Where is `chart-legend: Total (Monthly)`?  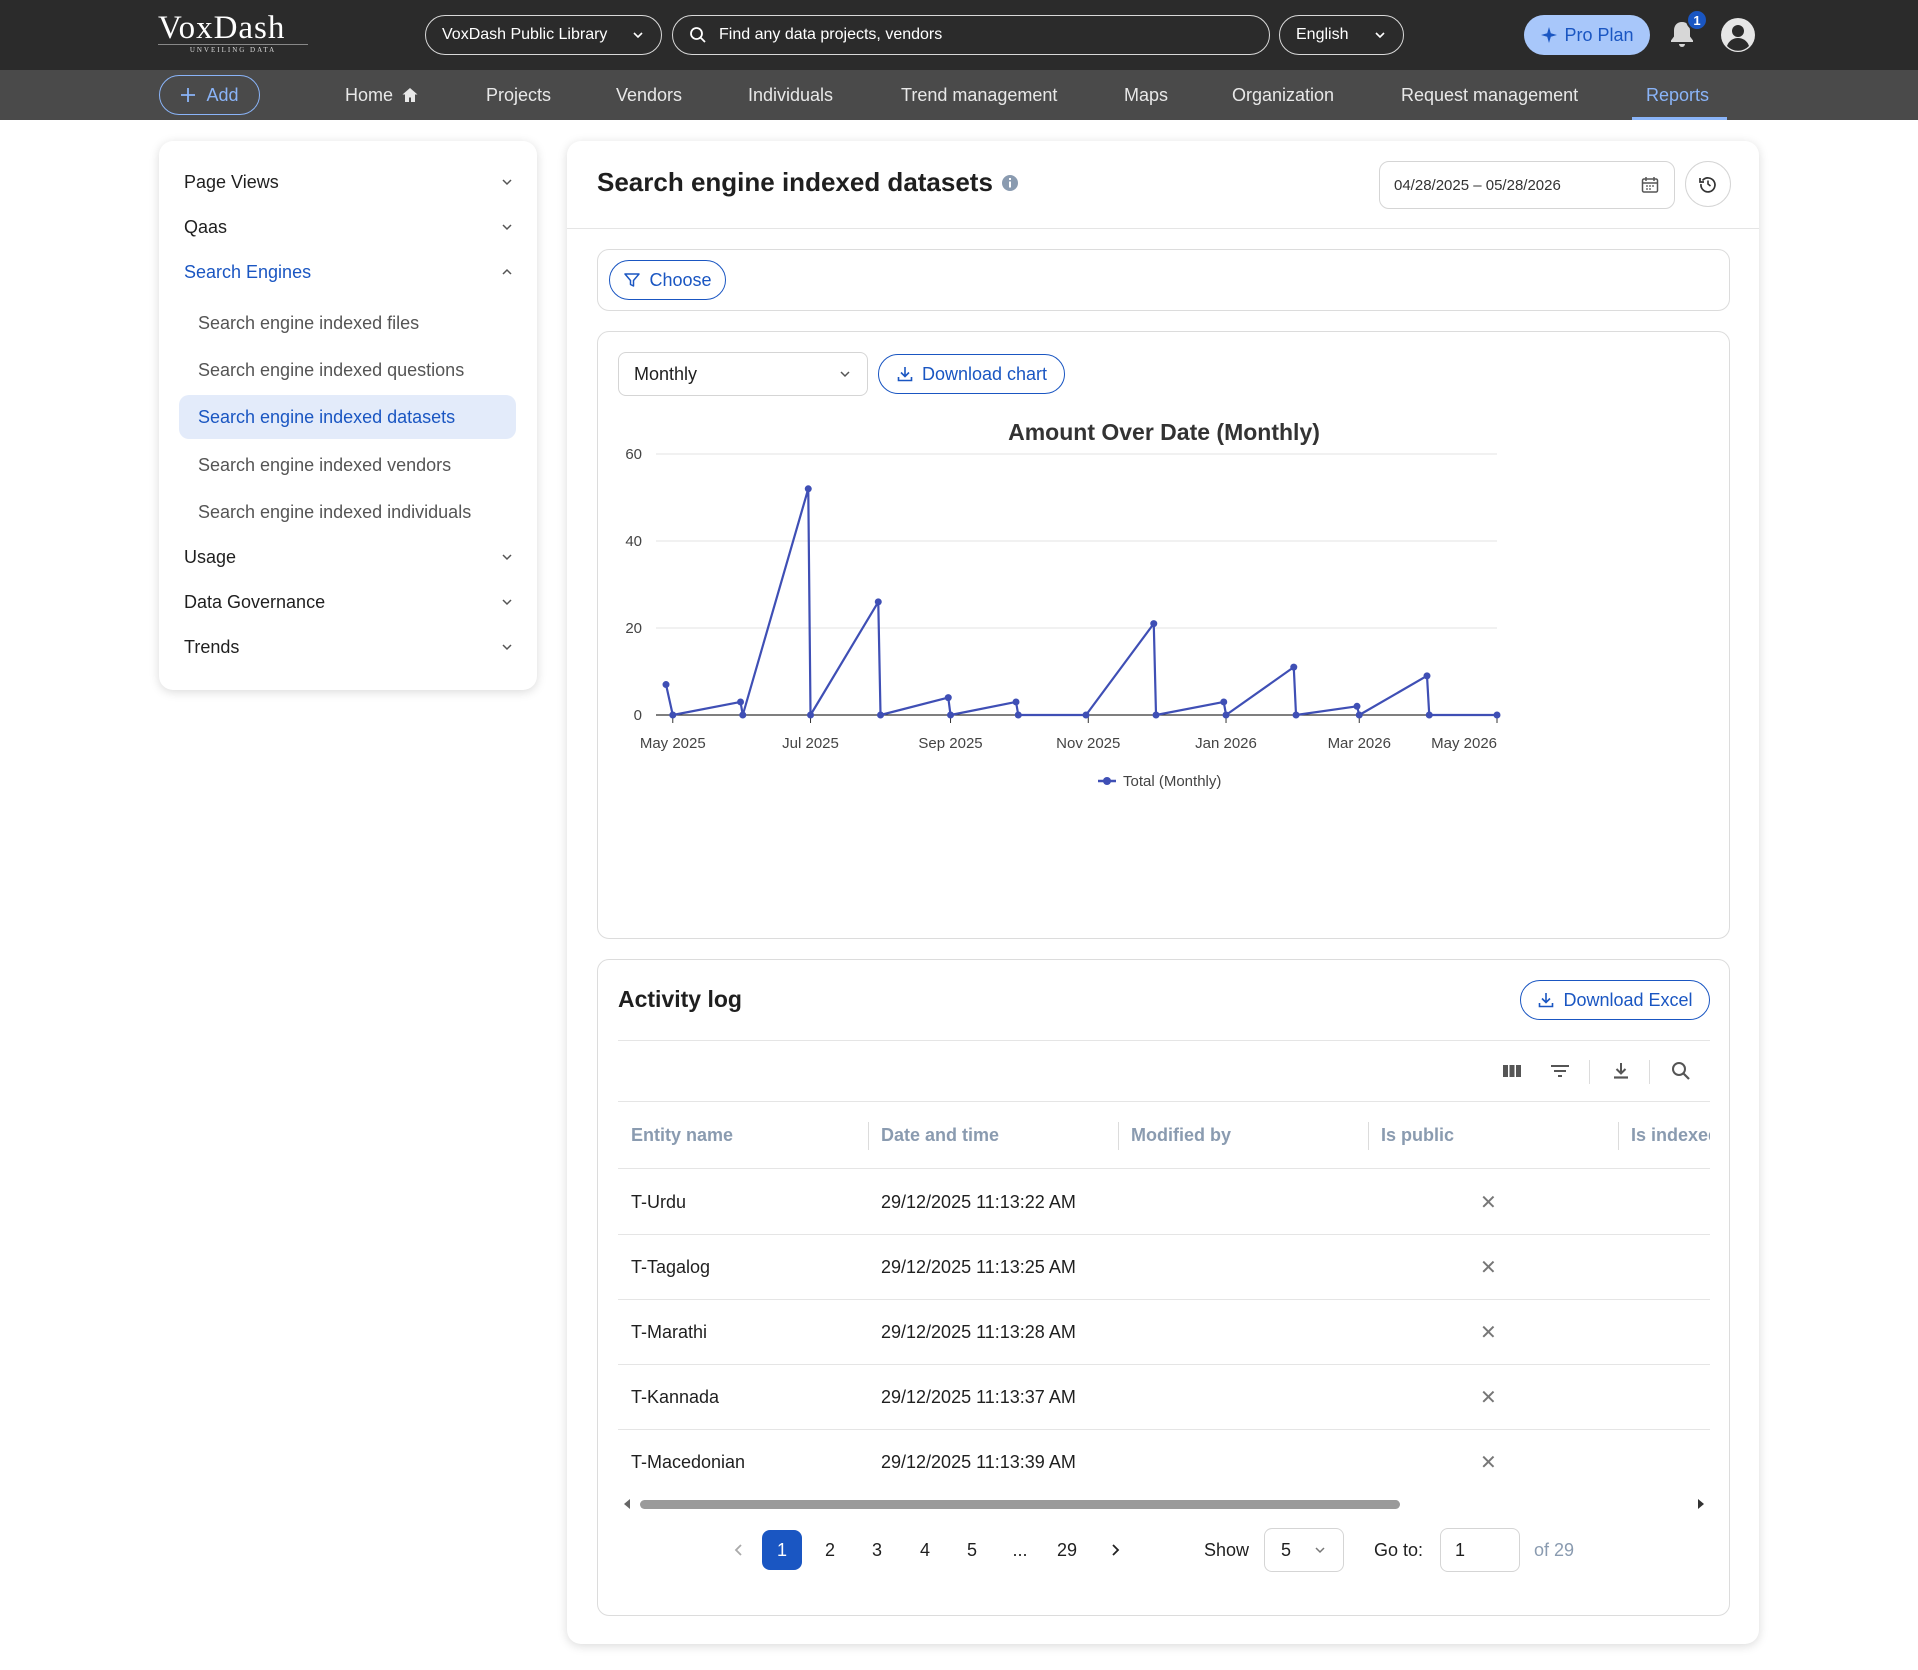
chart-legend: Total (Monthly) is located at coordinates (1159, 781).